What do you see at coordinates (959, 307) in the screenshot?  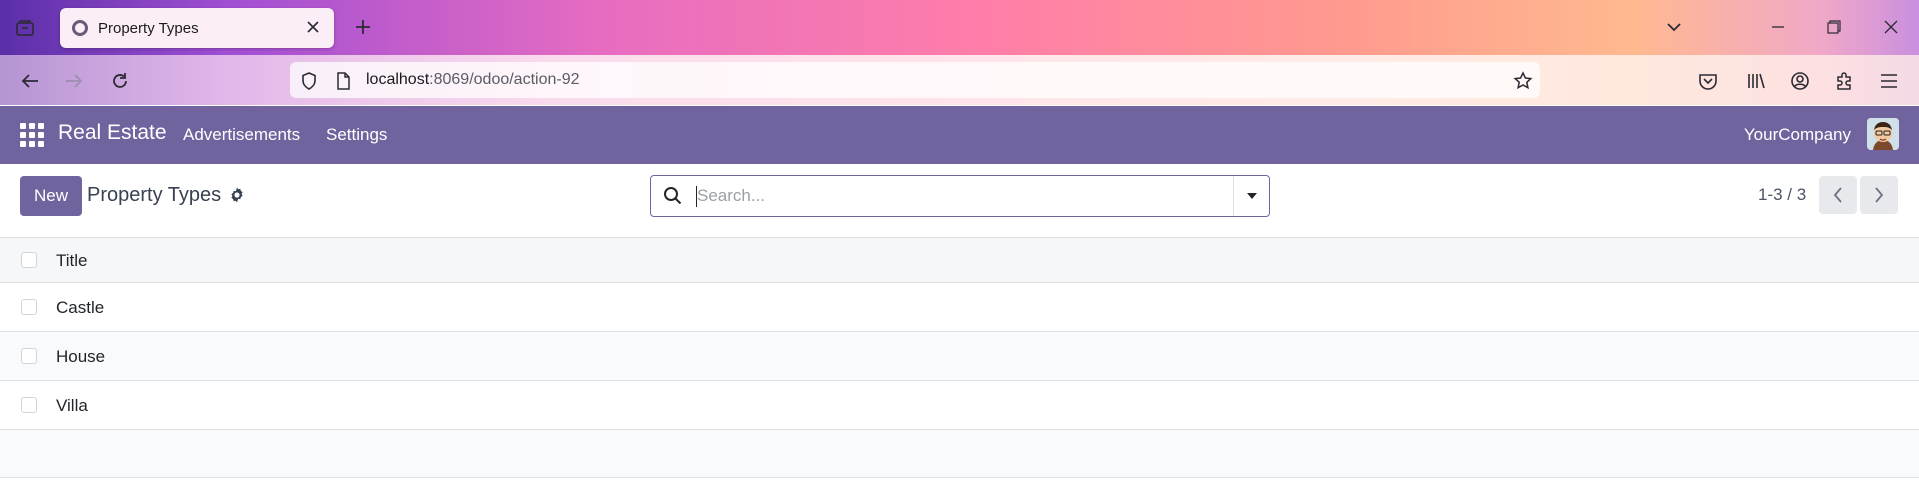 I see `table-row: Castle` at bounding box center [959, 307].